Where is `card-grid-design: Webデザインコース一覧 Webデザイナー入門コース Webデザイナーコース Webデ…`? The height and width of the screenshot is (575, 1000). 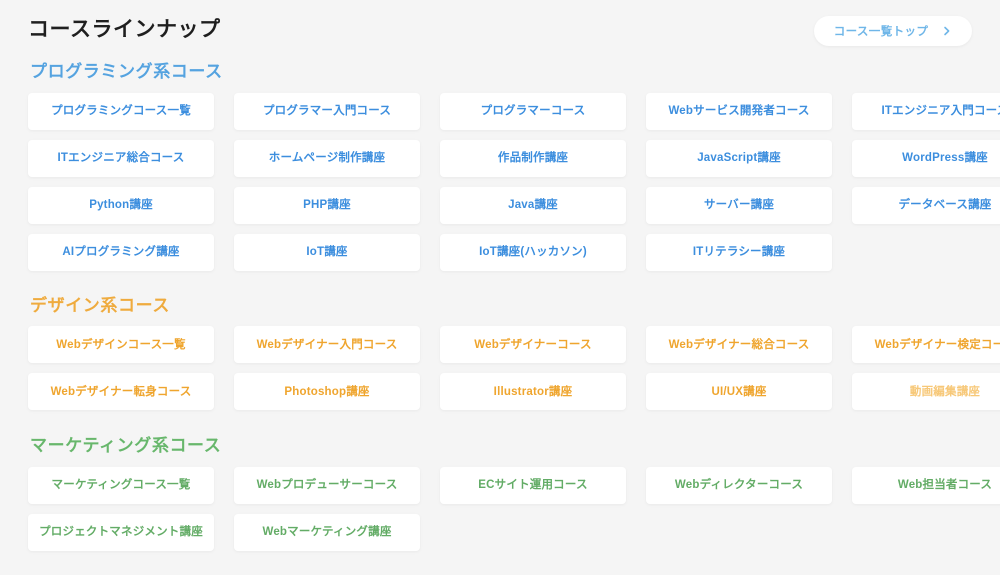
card-grid-design: Webデザインコース一覧 Webデザイナー入門コース Webデザイナーコース Webデ… is located at coordinates (514, 368).